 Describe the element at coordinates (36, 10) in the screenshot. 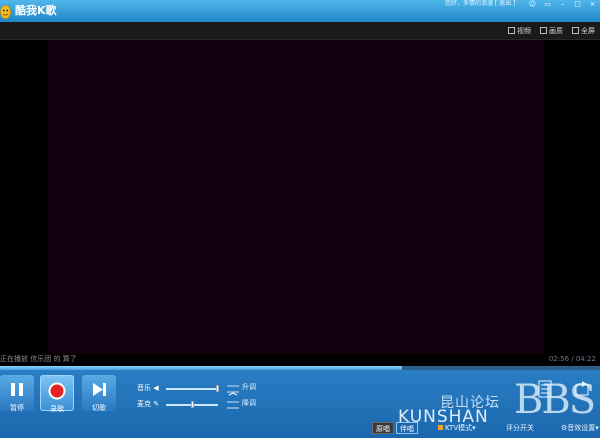

I see `app-title: 酷我K歌` at that location.